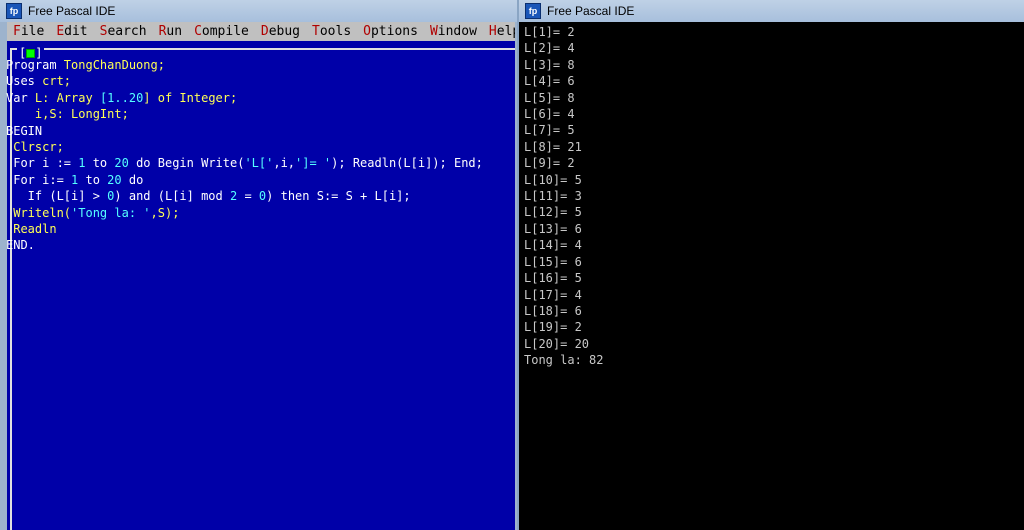 The image size is (1024, 530). Describe the element at coordinates (198, 31) in the screenshot. I see `menu-hotkey: C` at that location.